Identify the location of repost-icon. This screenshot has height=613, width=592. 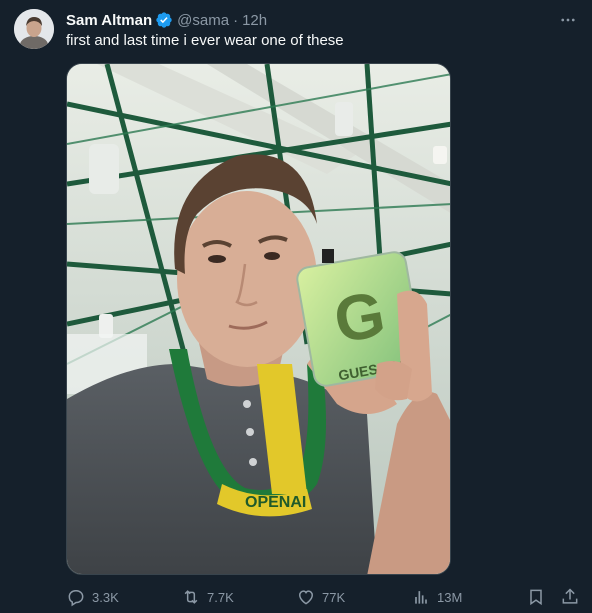
(191, 597).